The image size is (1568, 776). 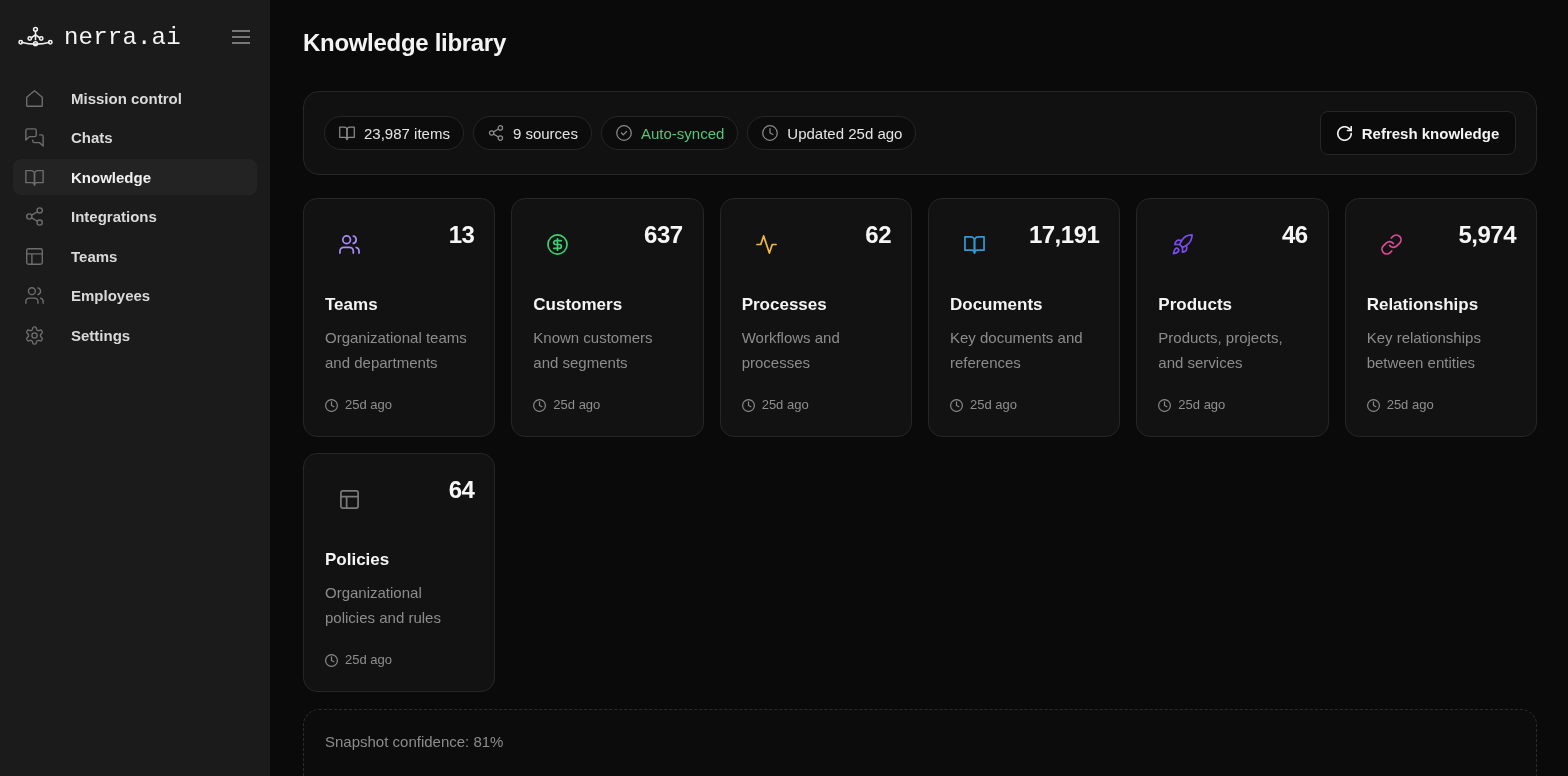 I want to click on nav-item: Teams, so click(x=135, y=256).